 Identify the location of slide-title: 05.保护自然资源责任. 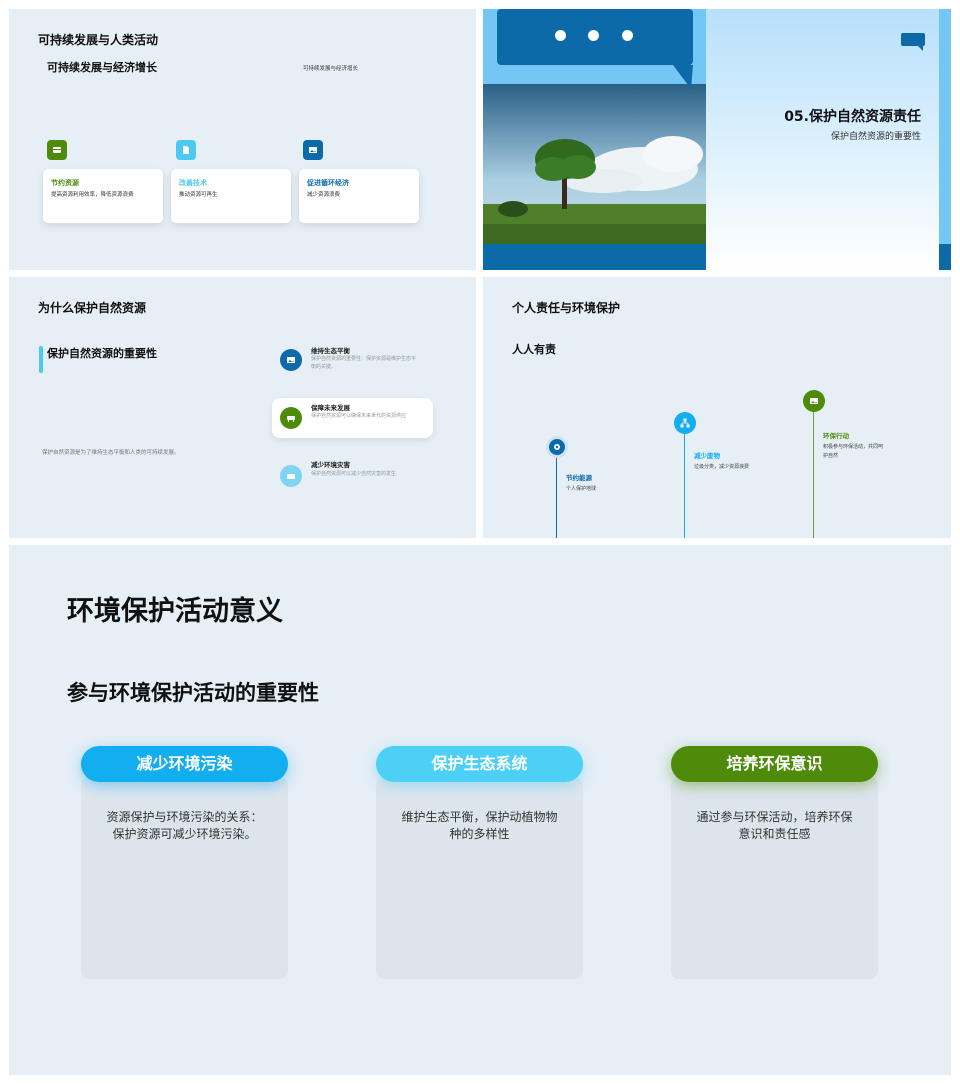
(852, 117).